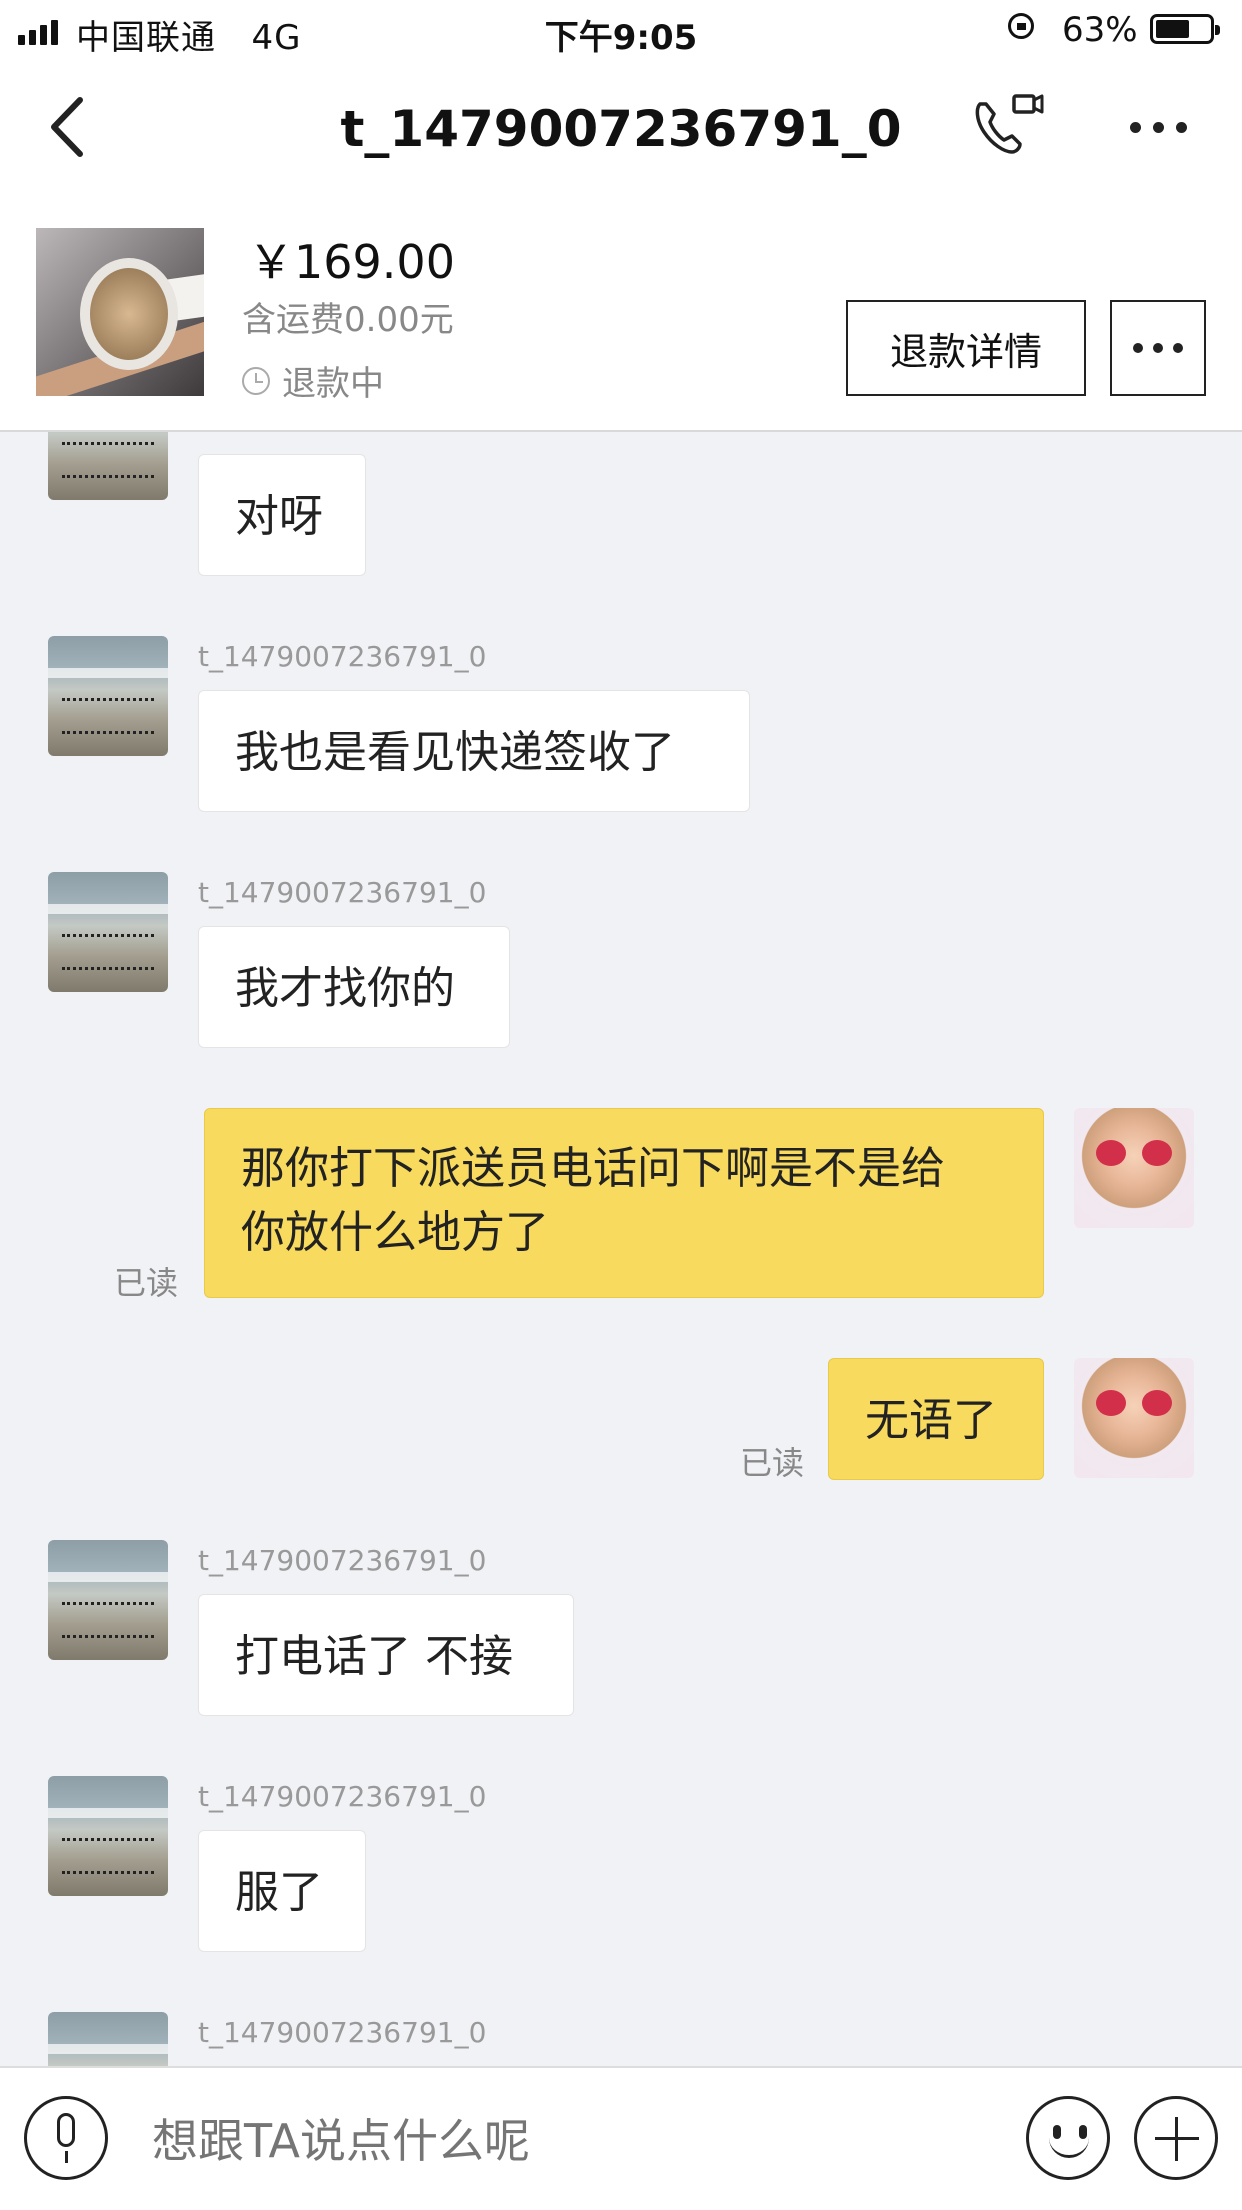 Image resolution: width=1242 pixels, height=2210 pixels. I want to click on battery-icon, so click(1185, 29).